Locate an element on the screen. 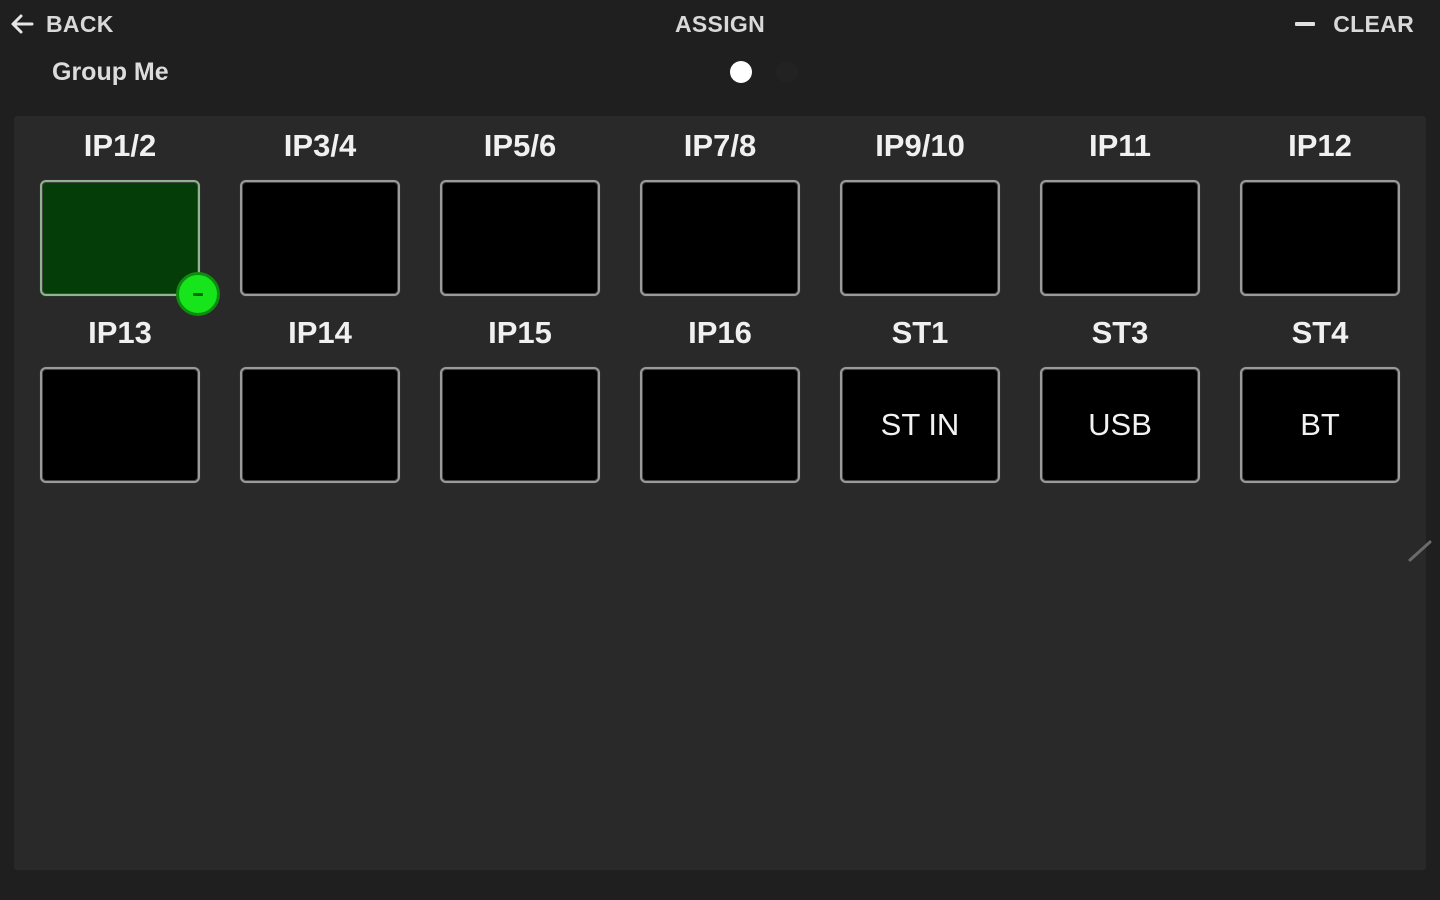 This screenshot has height=900, width=1440. channel-pad-text: ST IN is located at coordinates (920, 424).